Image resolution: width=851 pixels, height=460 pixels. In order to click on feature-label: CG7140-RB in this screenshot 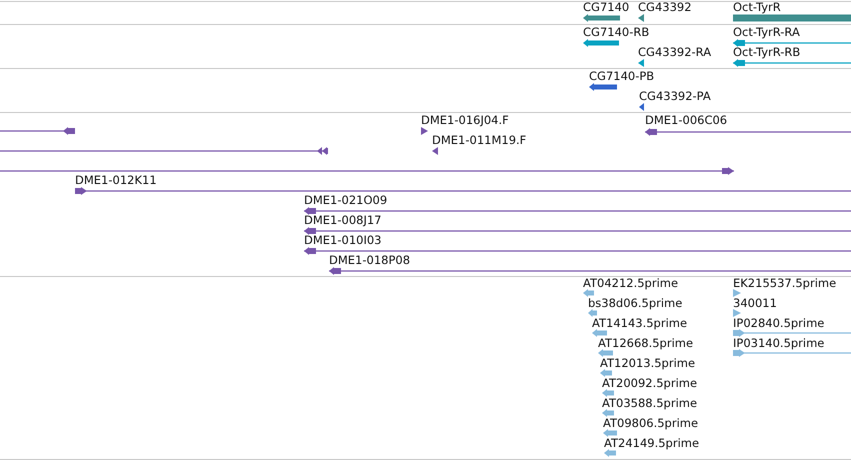, I will do `click(616, 32)`.